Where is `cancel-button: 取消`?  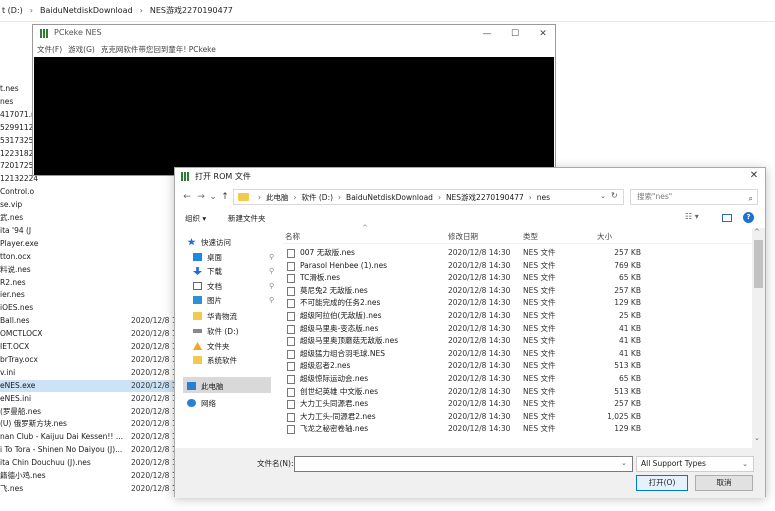 cancel-button: 取消 is located at coordinates (724, 483).